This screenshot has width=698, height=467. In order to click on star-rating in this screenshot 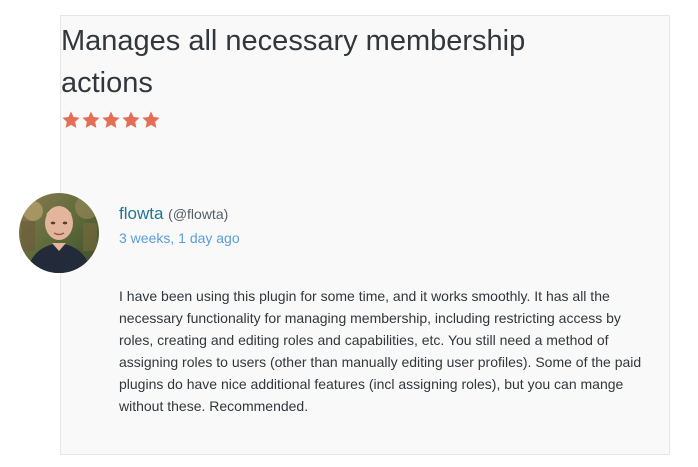, I will do `click(111, 120)`.